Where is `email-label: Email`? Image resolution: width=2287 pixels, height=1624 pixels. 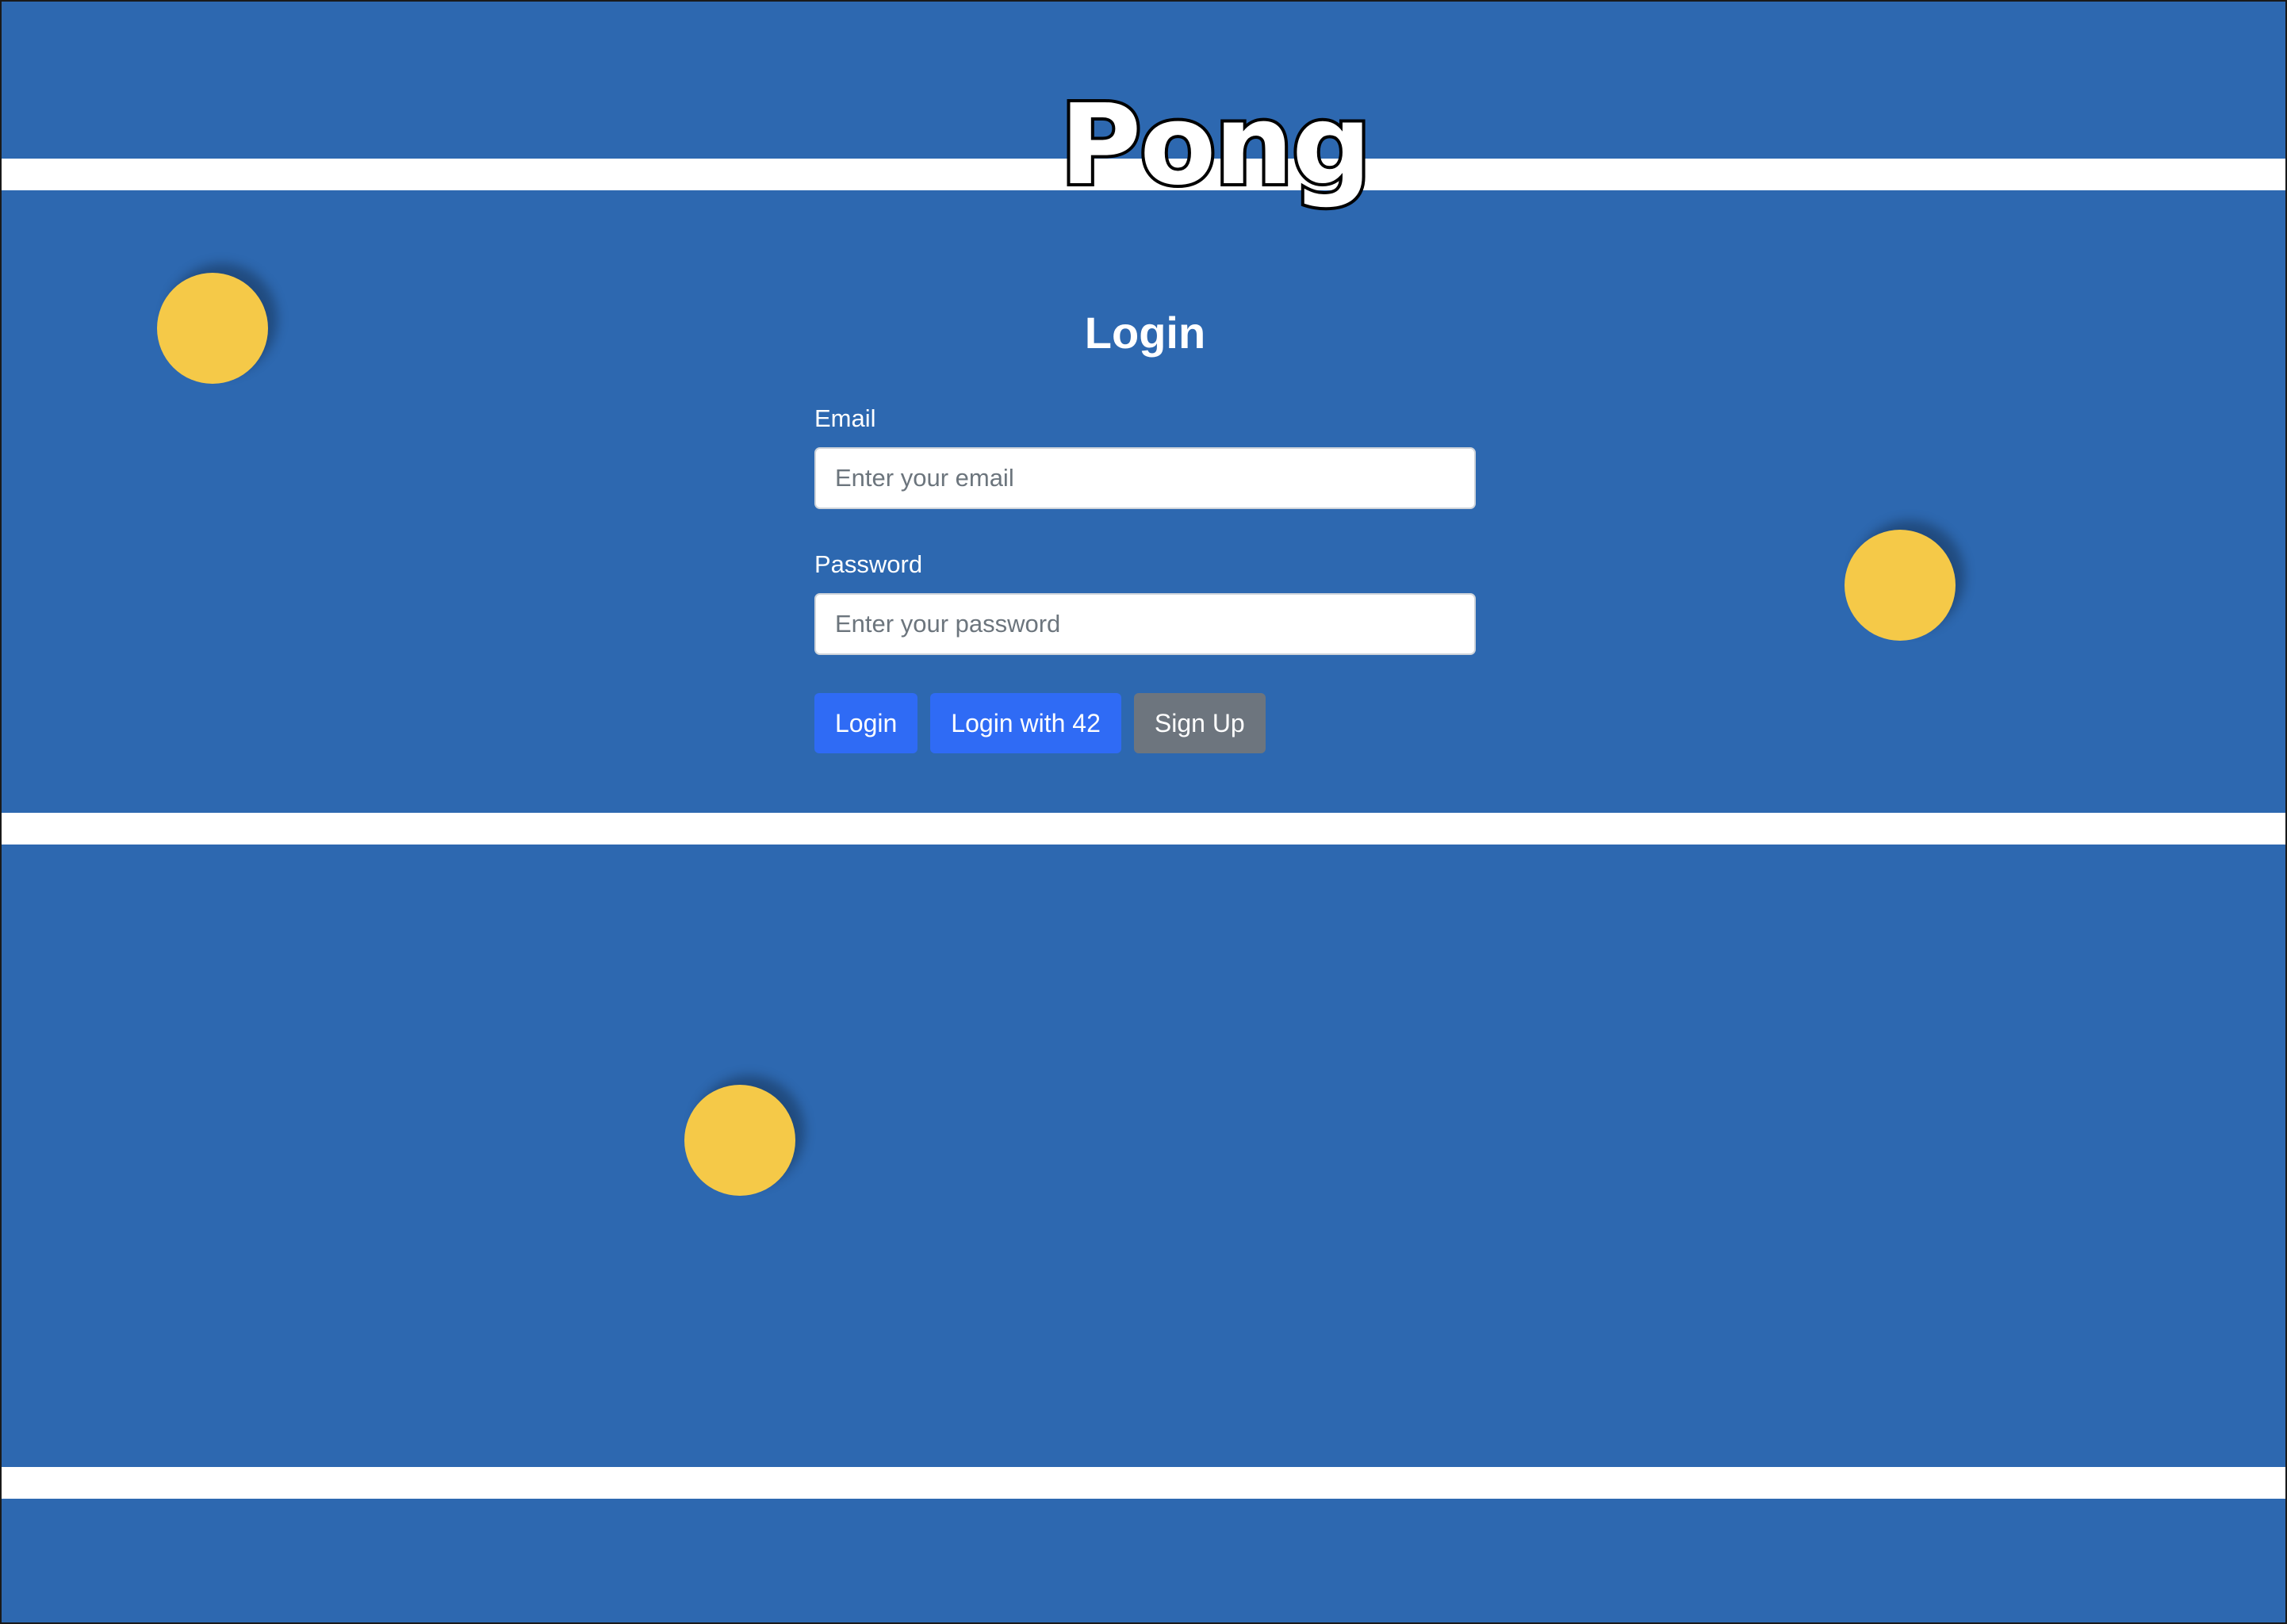
email-label: Email is located at coordinates (845, 418).